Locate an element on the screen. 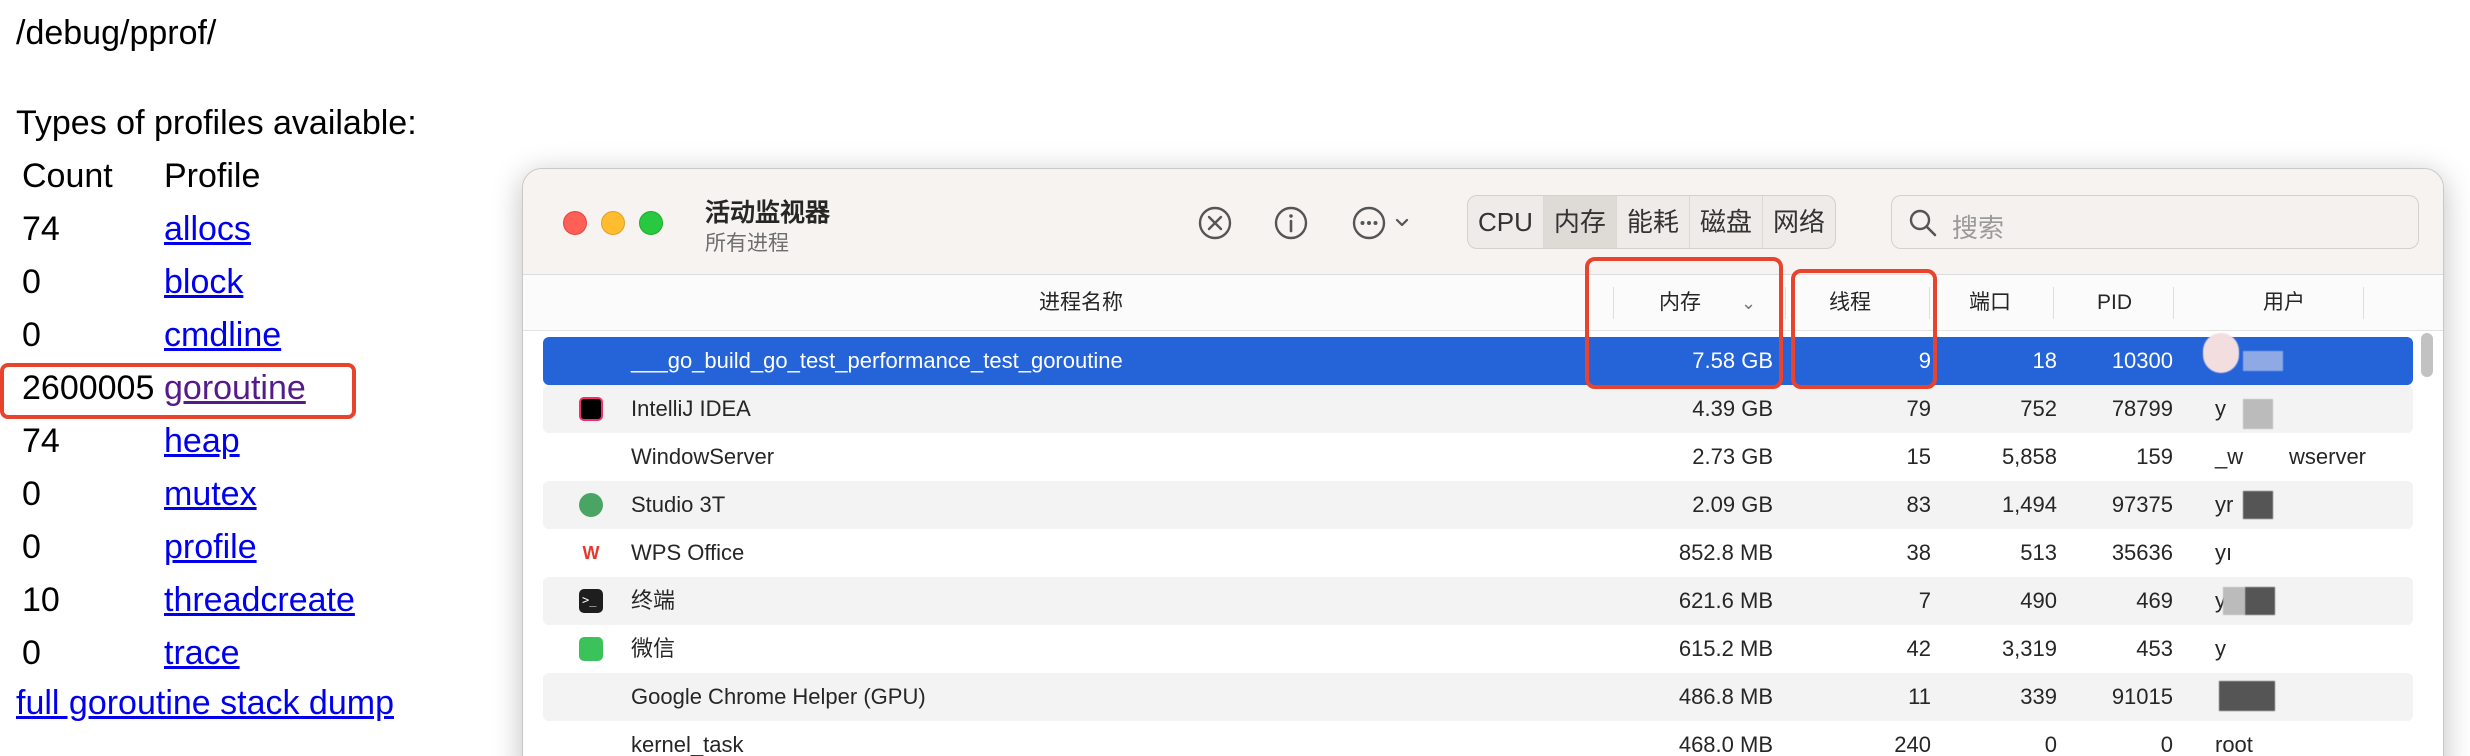  process-pid: 159 is located at coordinates (2154, 456).